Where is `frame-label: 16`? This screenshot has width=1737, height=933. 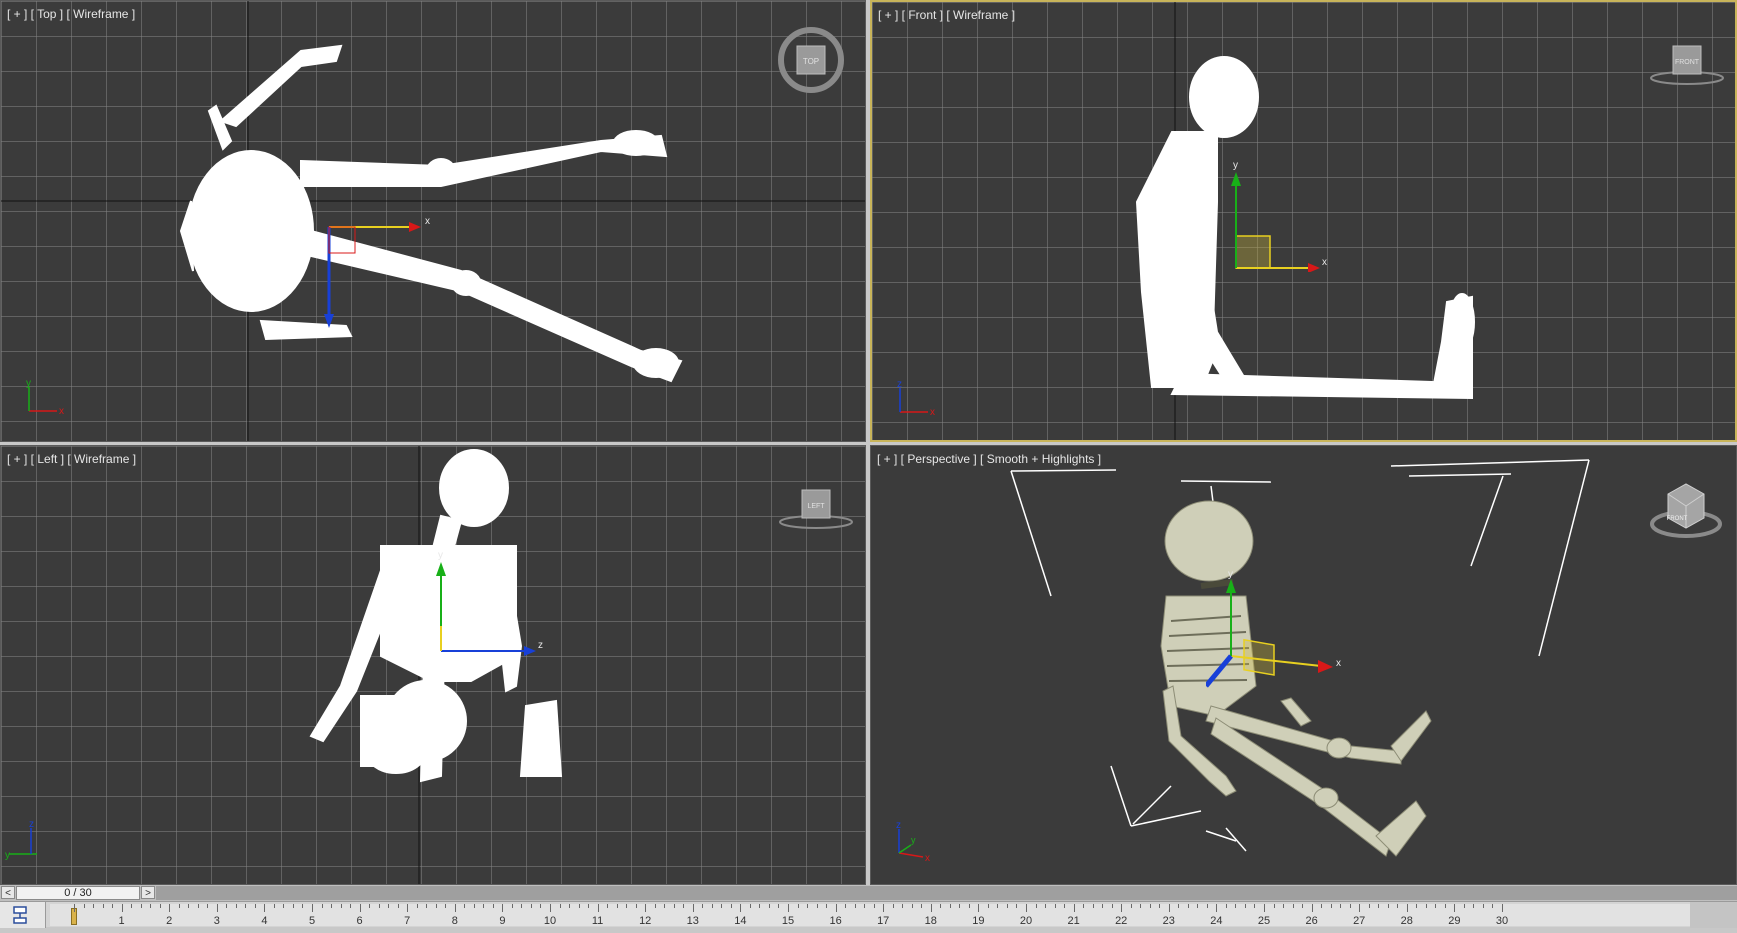
frame-label: 16 is located at coordinates (835, 921).